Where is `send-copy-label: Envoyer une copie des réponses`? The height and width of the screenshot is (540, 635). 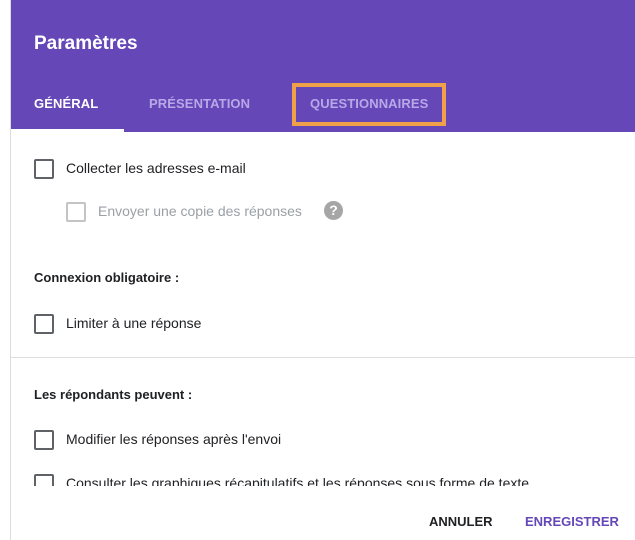
send-copy-label: Envoyer une copie des réponses is located at coordinates (200, 211).